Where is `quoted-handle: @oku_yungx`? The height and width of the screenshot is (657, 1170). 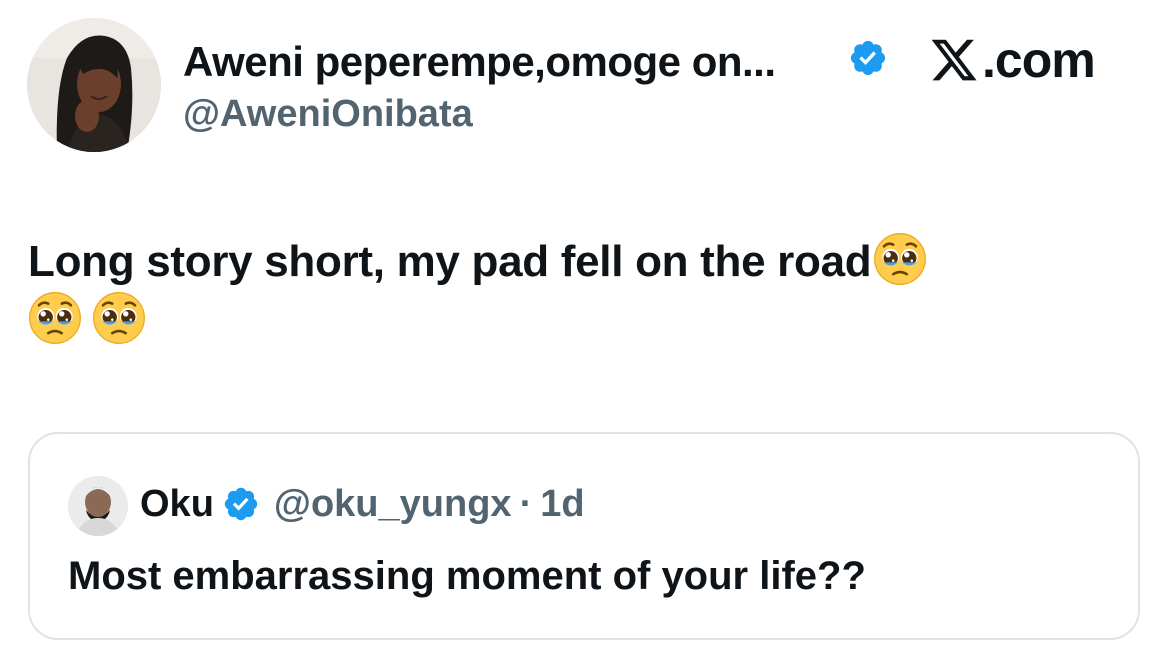
quoted-handle: @oku_yungx is located at coordinates (393, 504).